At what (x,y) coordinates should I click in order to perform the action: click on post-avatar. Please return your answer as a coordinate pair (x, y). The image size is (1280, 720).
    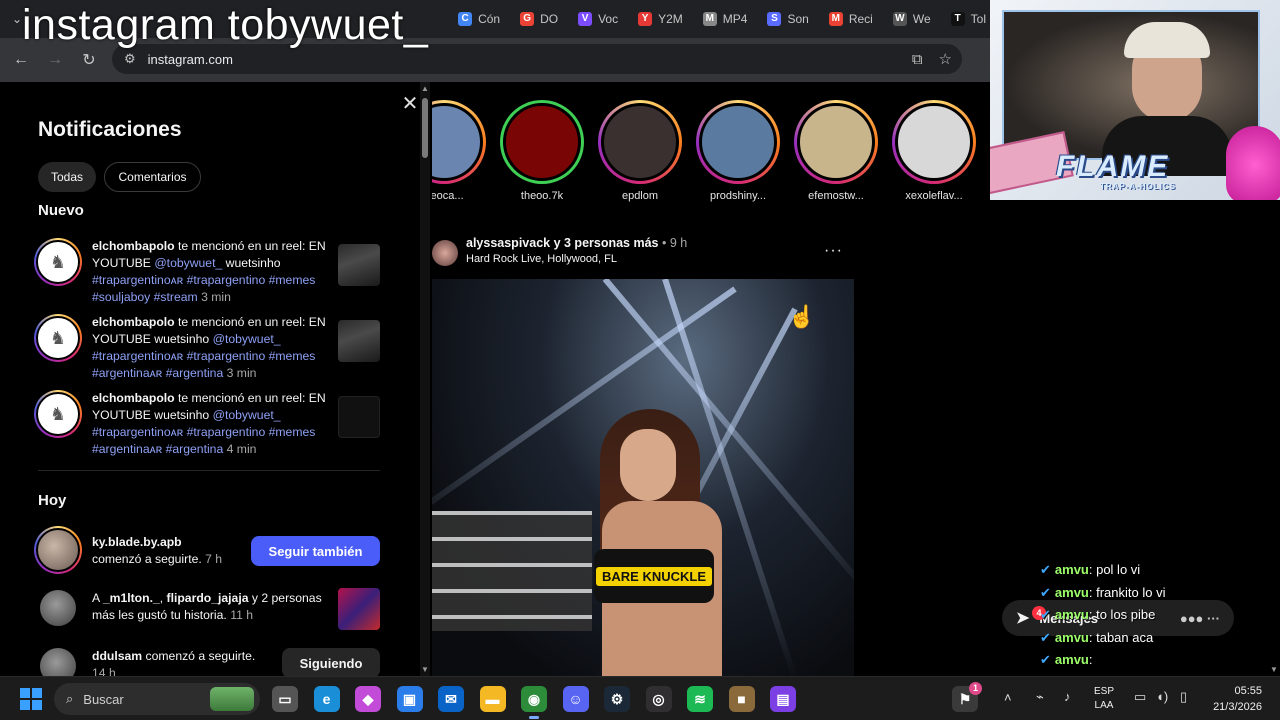
    Looking at the image, I should click on (445, 253).